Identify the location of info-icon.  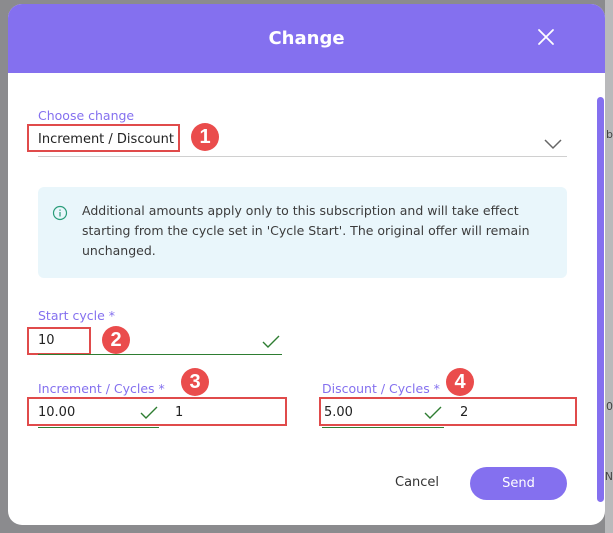
(60, 213).